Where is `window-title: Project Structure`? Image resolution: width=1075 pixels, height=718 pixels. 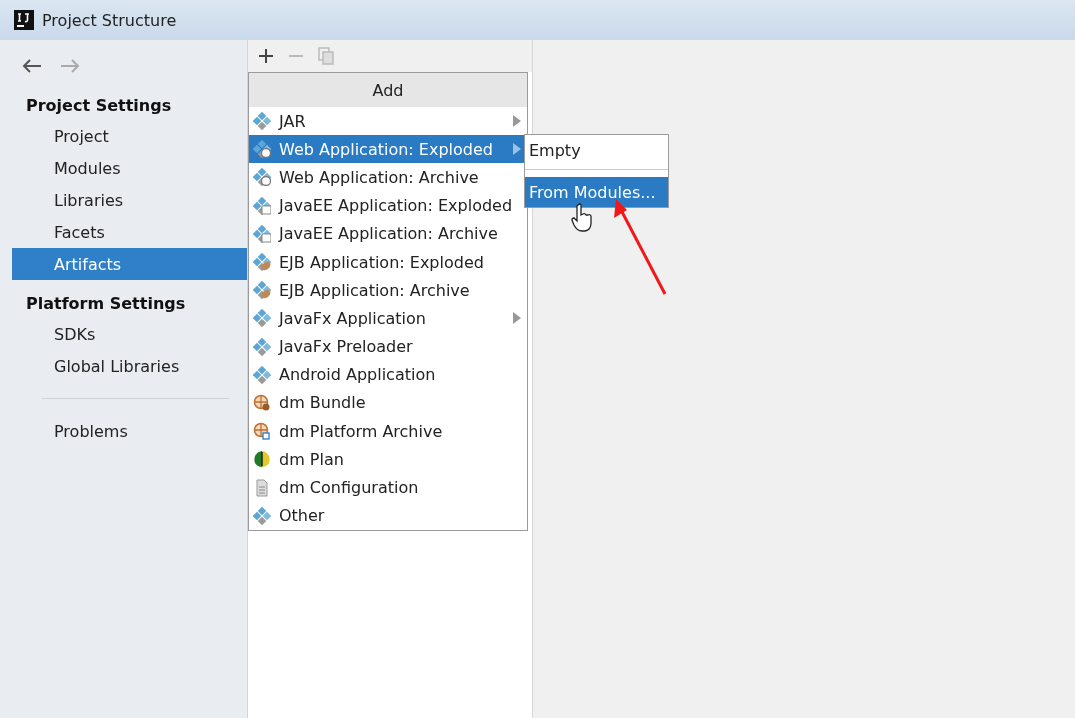 window-title: Project Structure is located at coordinates (109, 20).